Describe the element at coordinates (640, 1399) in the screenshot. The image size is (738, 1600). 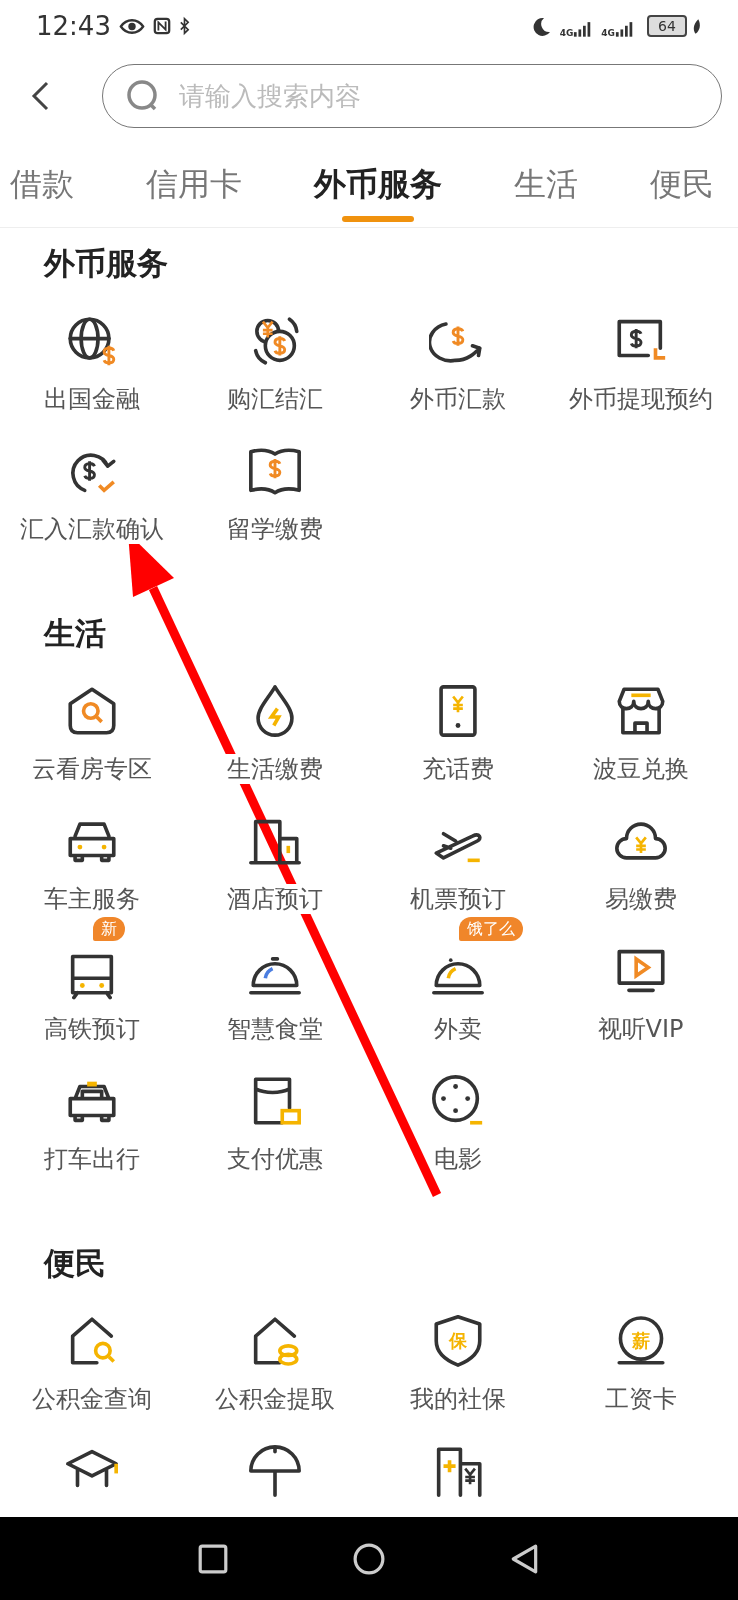
I see `service-label: 工资卡` at that location.